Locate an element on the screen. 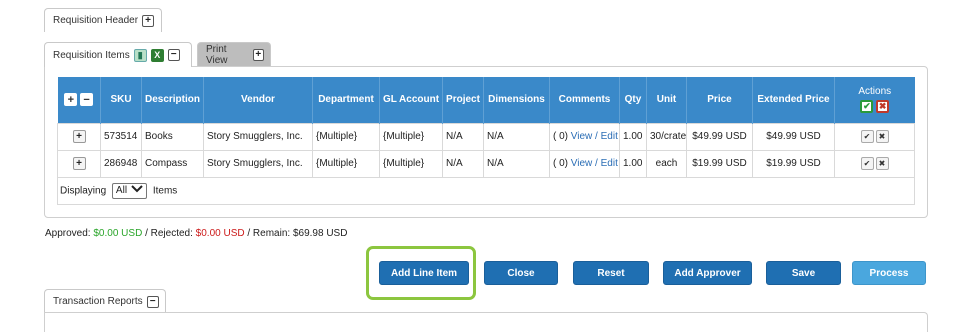 Image resolution: width=954 pixels, height=332 pixels. tab-requisition-header: Requisition Header + is located at coordinates (103, 20).